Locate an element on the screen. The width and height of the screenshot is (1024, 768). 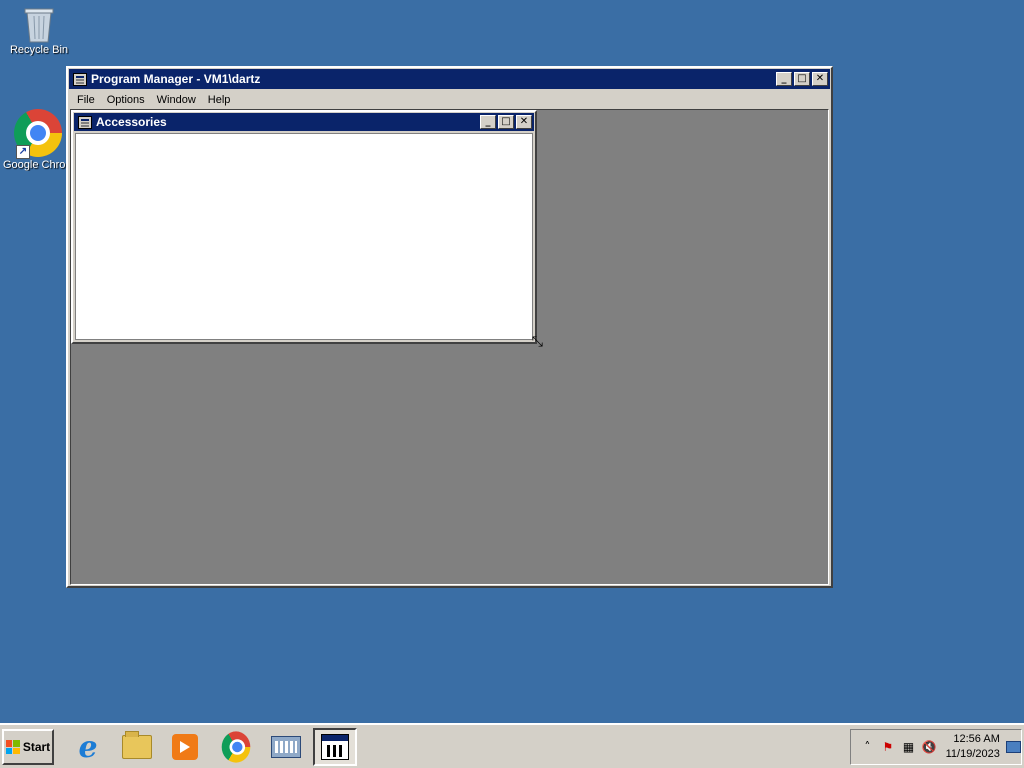
resize-cursor-icon: ⤡ is located at coordinates (537, 342).